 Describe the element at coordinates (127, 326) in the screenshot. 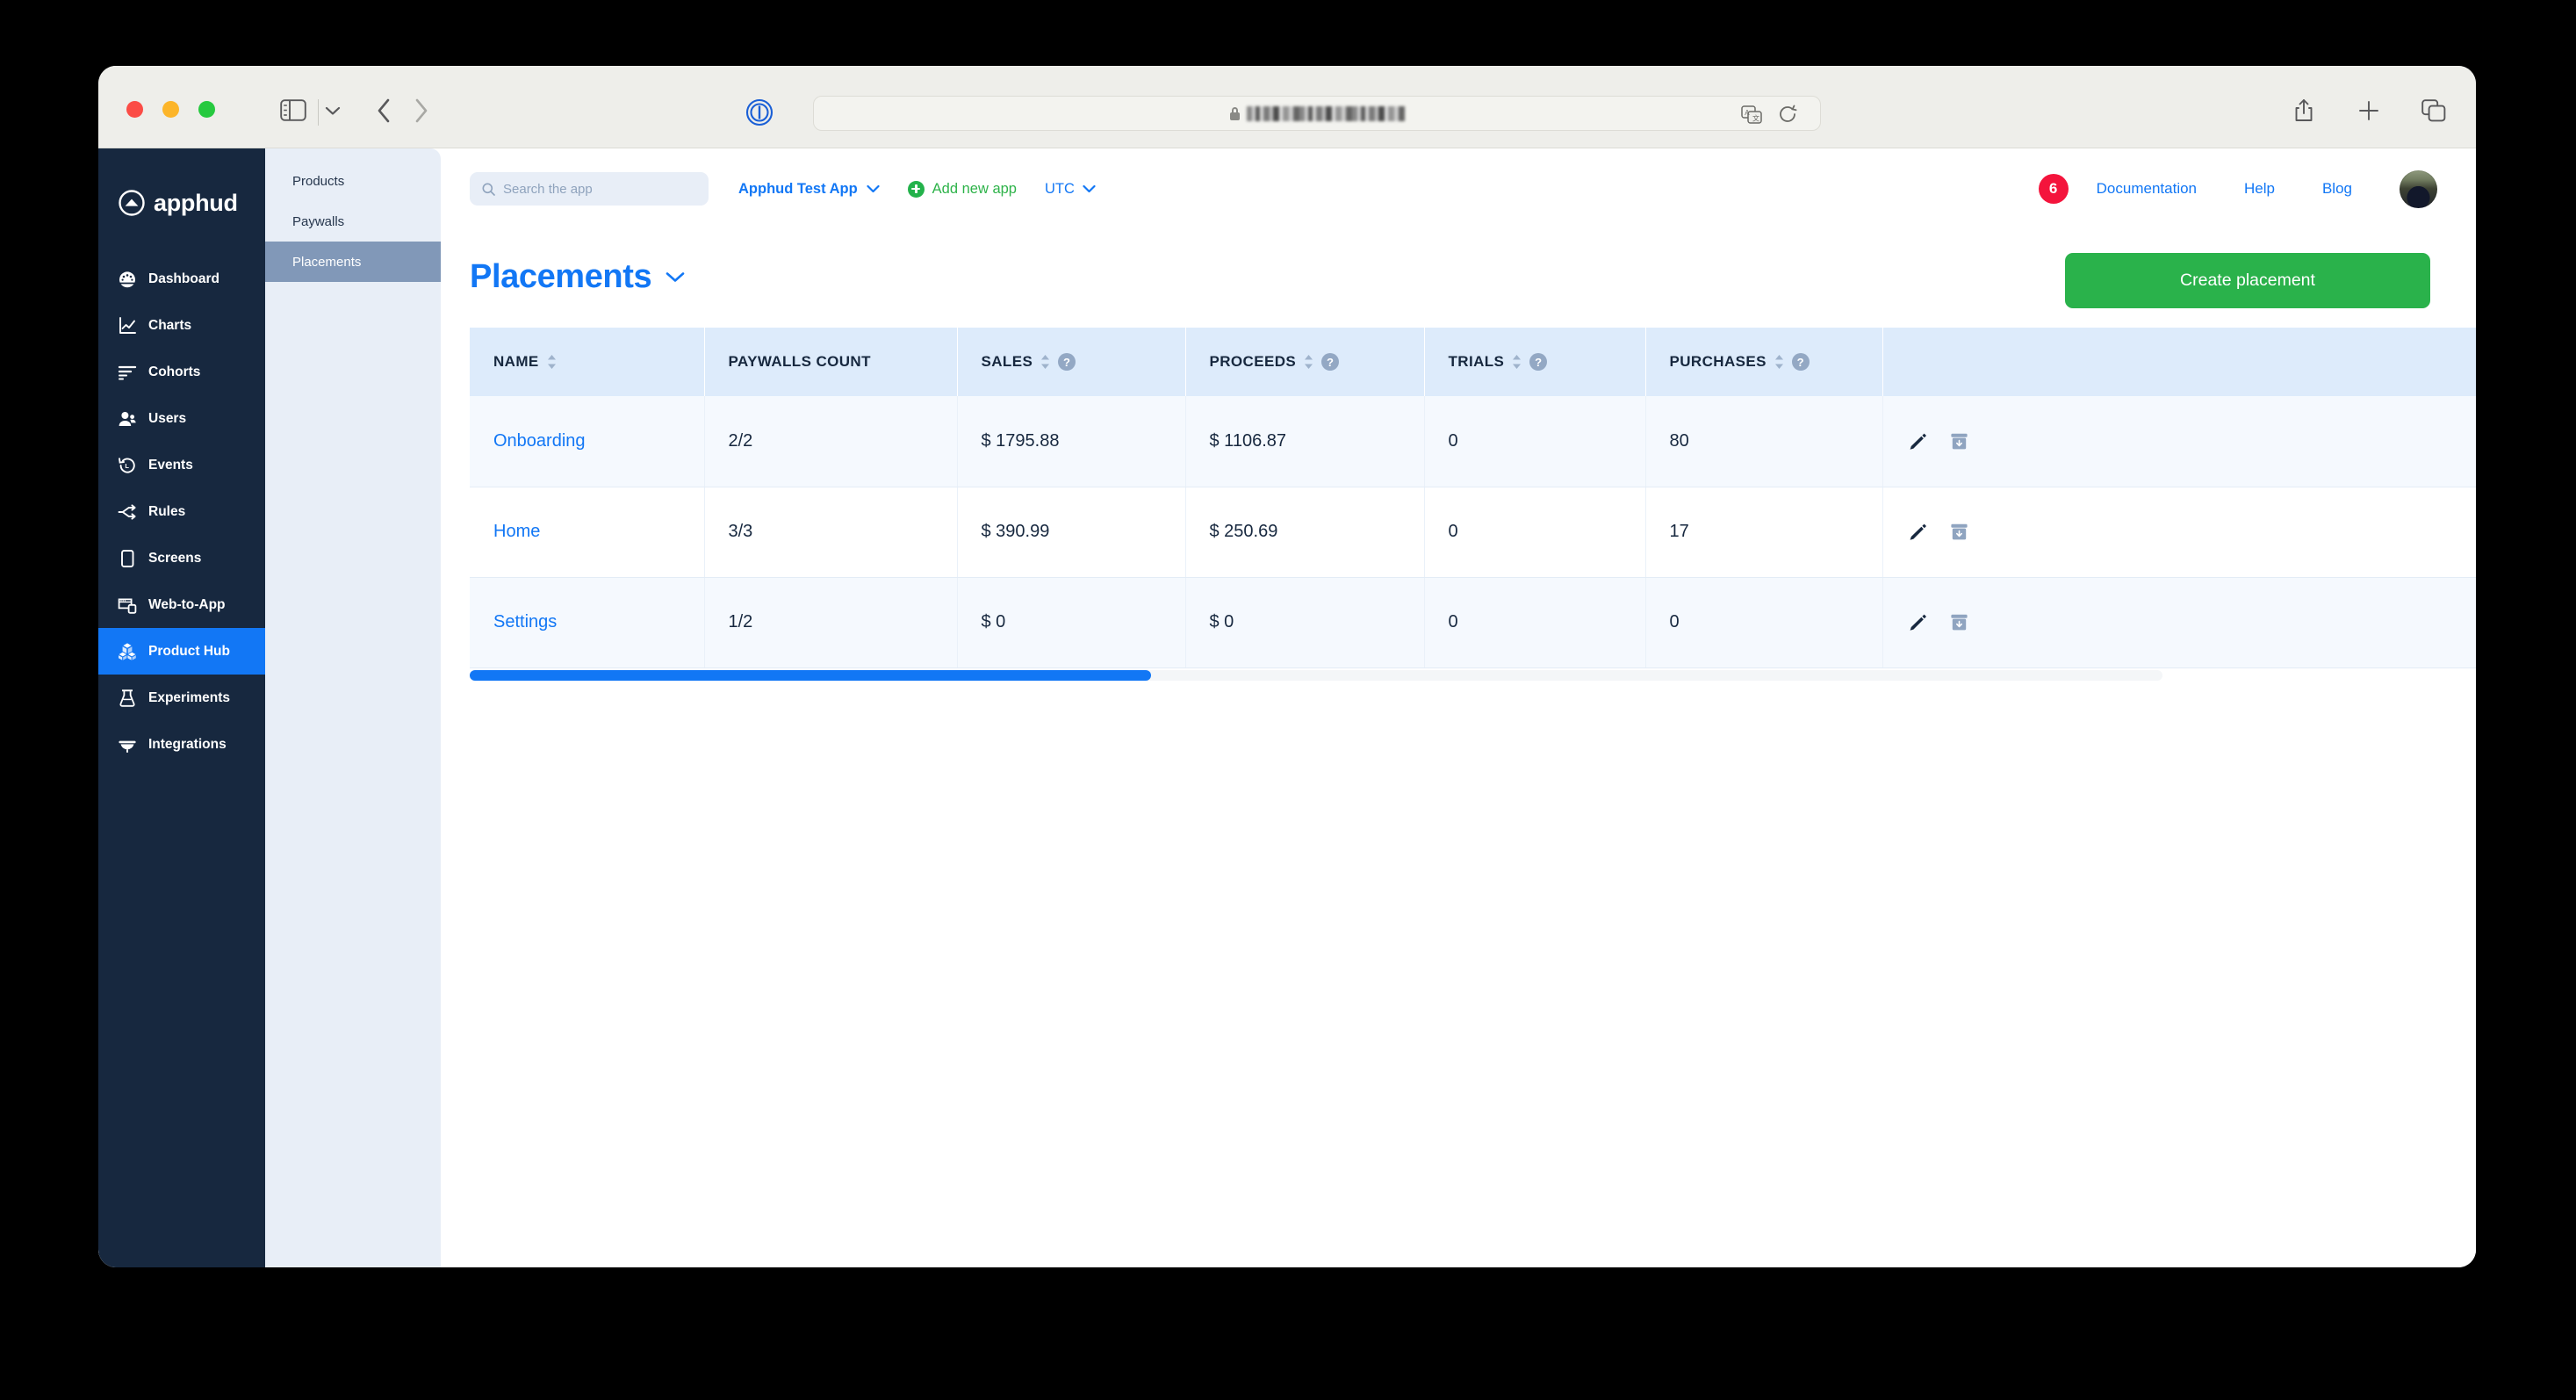

I see `charts-icon` at that location.